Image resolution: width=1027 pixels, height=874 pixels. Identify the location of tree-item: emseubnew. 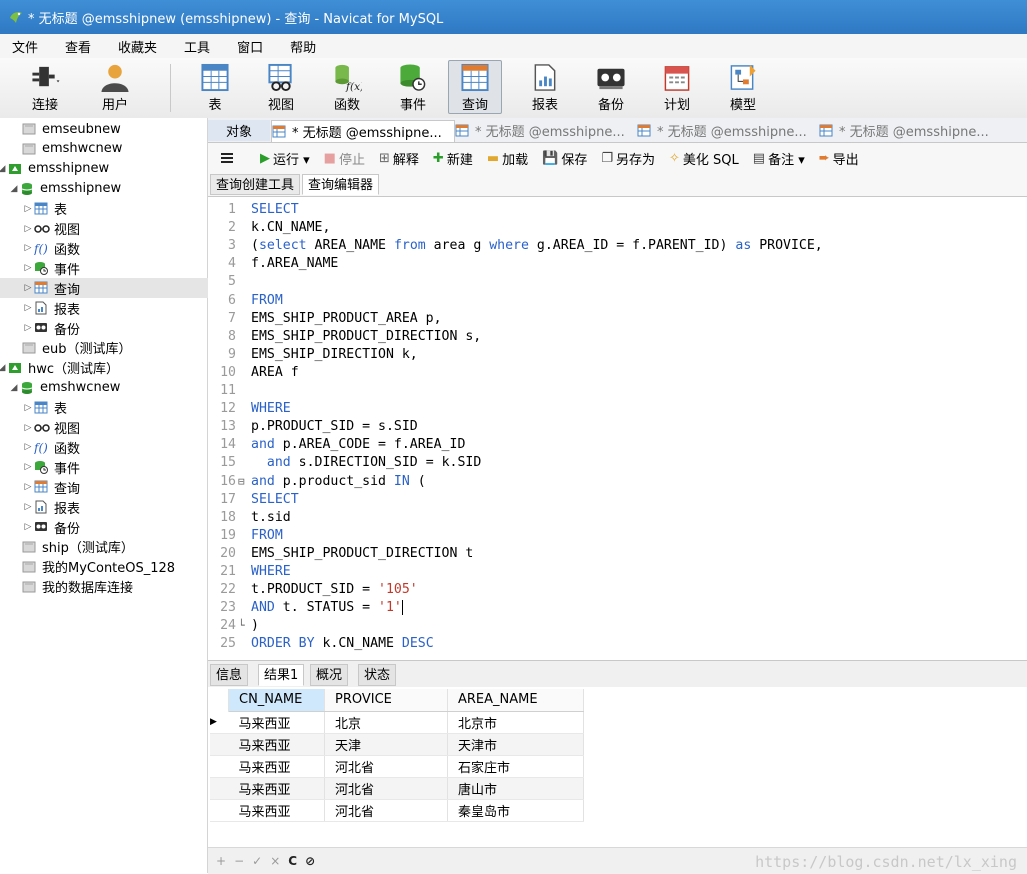
(65, 129).